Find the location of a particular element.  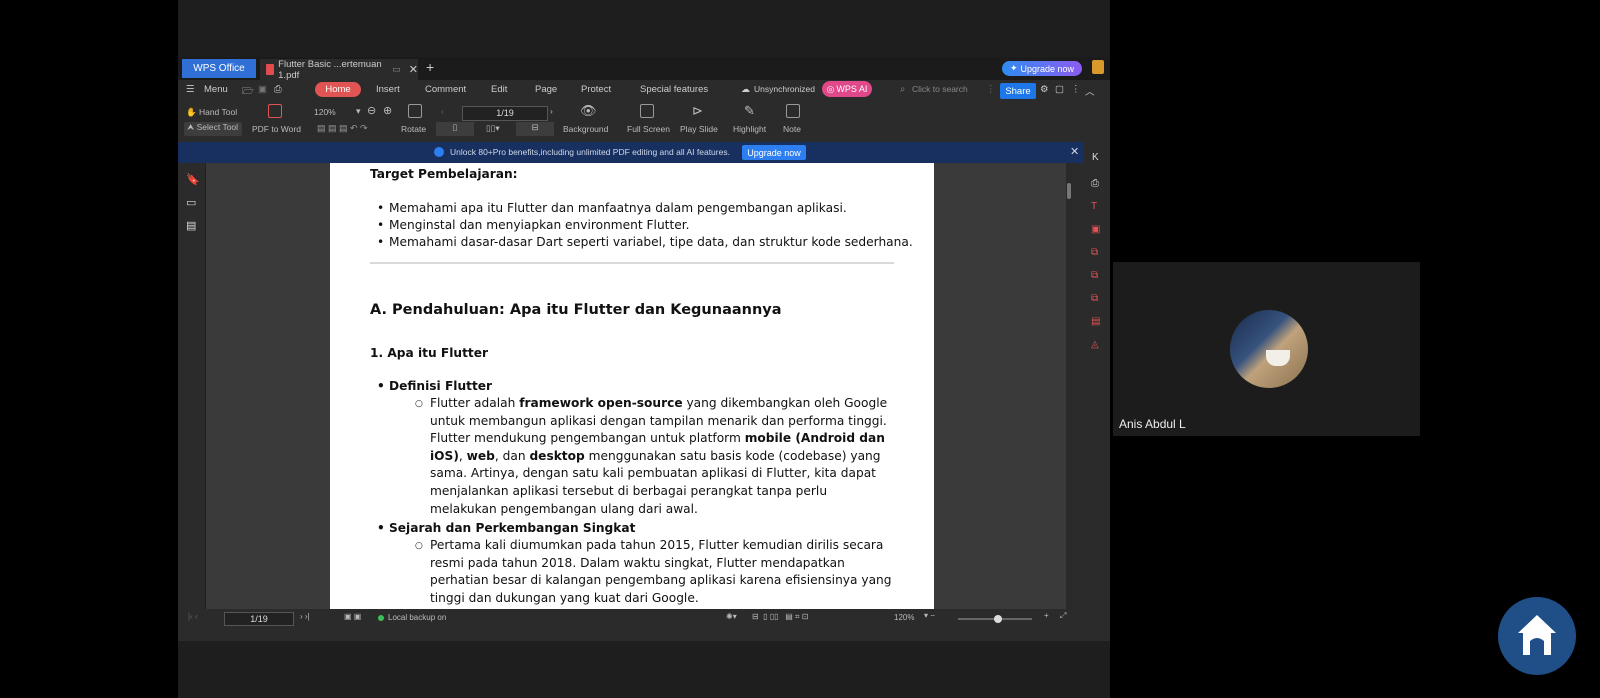

save-icon: ▣ is located at coordinates (262, 89).